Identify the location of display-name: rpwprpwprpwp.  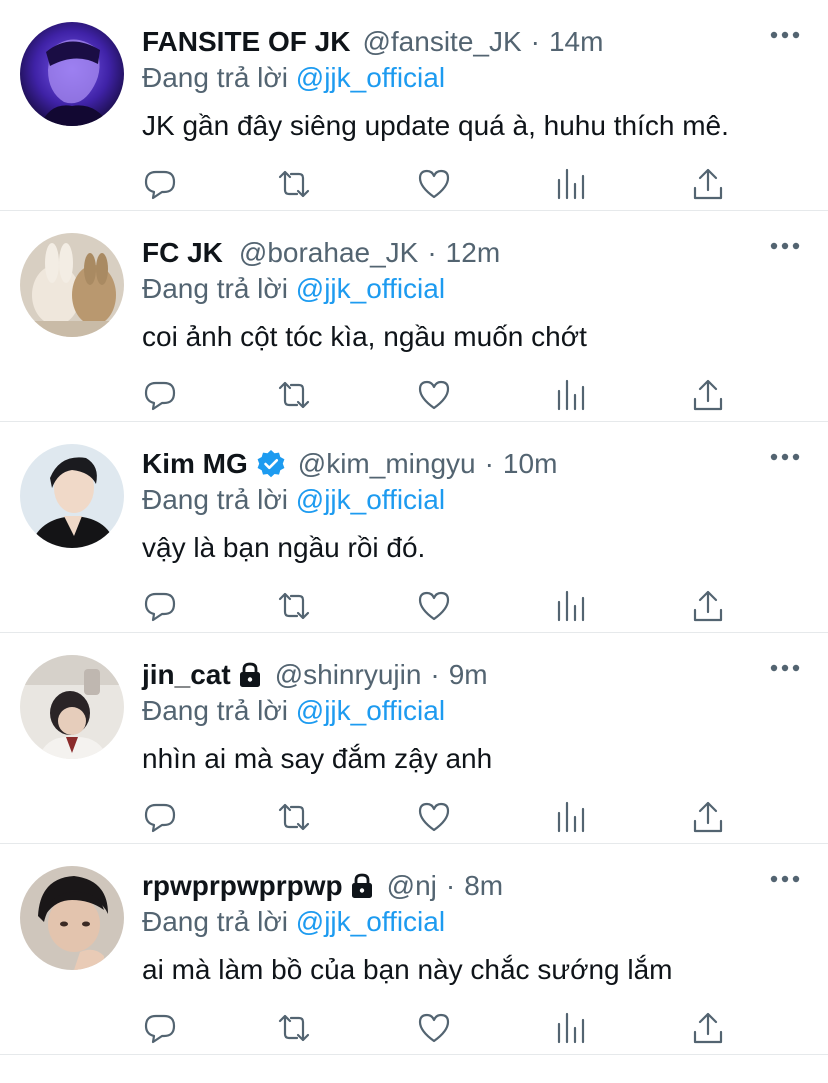
(242, 886).